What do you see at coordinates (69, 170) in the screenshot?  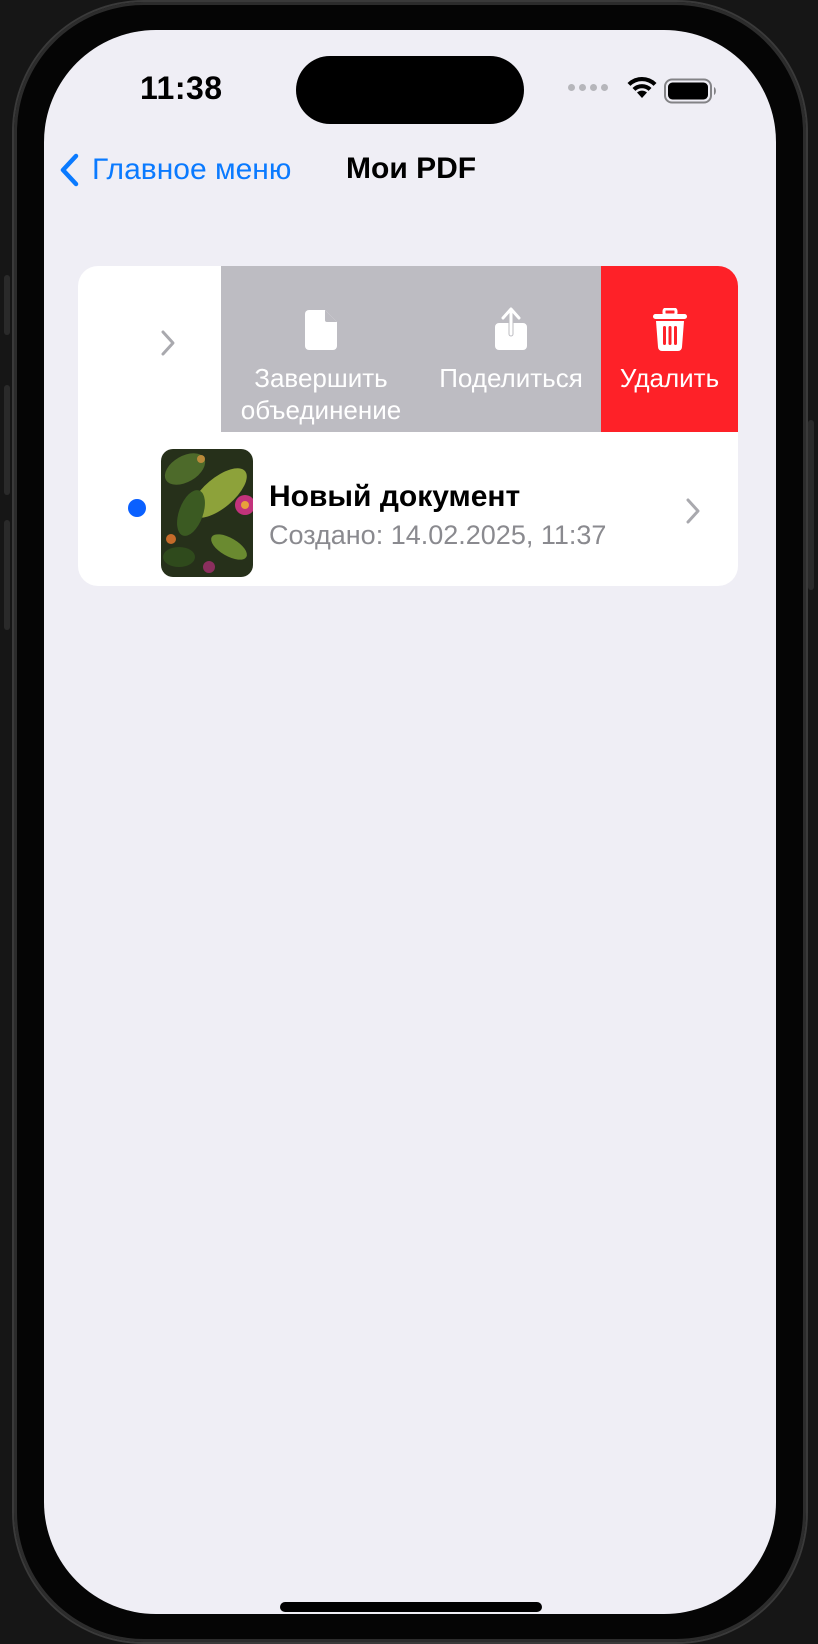 I see `chevron-left-icon` at bounding box center [69, 170].